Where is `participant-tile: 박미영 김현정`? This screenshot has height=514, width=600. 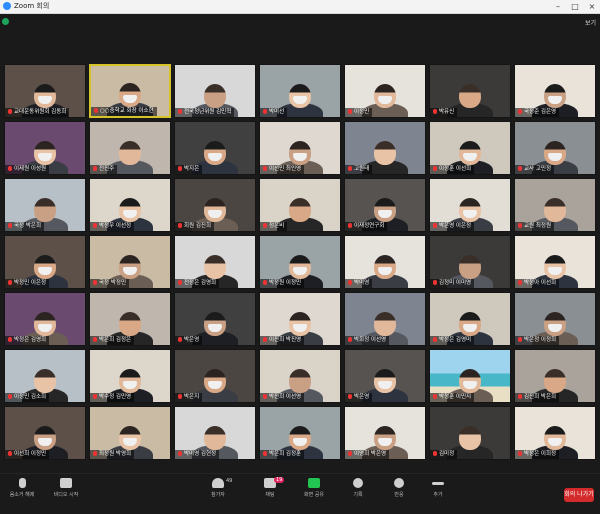 participant-tile: 박미영 김현정 is located at coordinates (215, 433).